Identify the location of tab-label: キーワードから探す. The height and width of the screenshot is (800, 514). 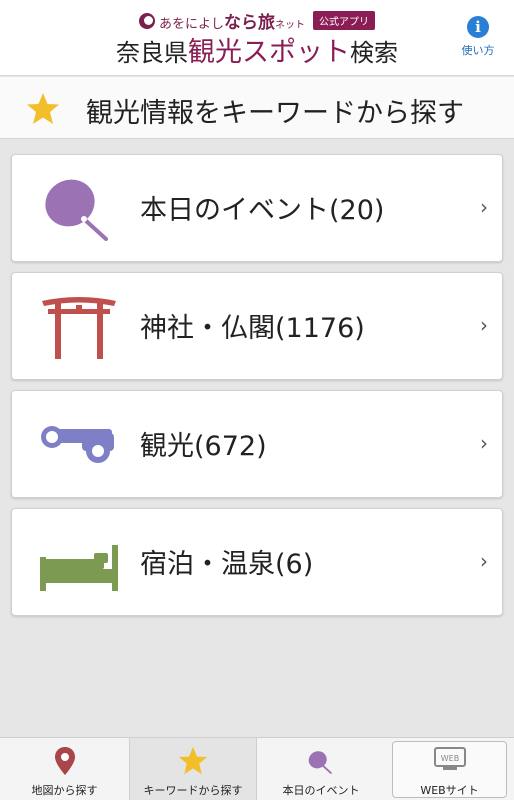
(193, 790).